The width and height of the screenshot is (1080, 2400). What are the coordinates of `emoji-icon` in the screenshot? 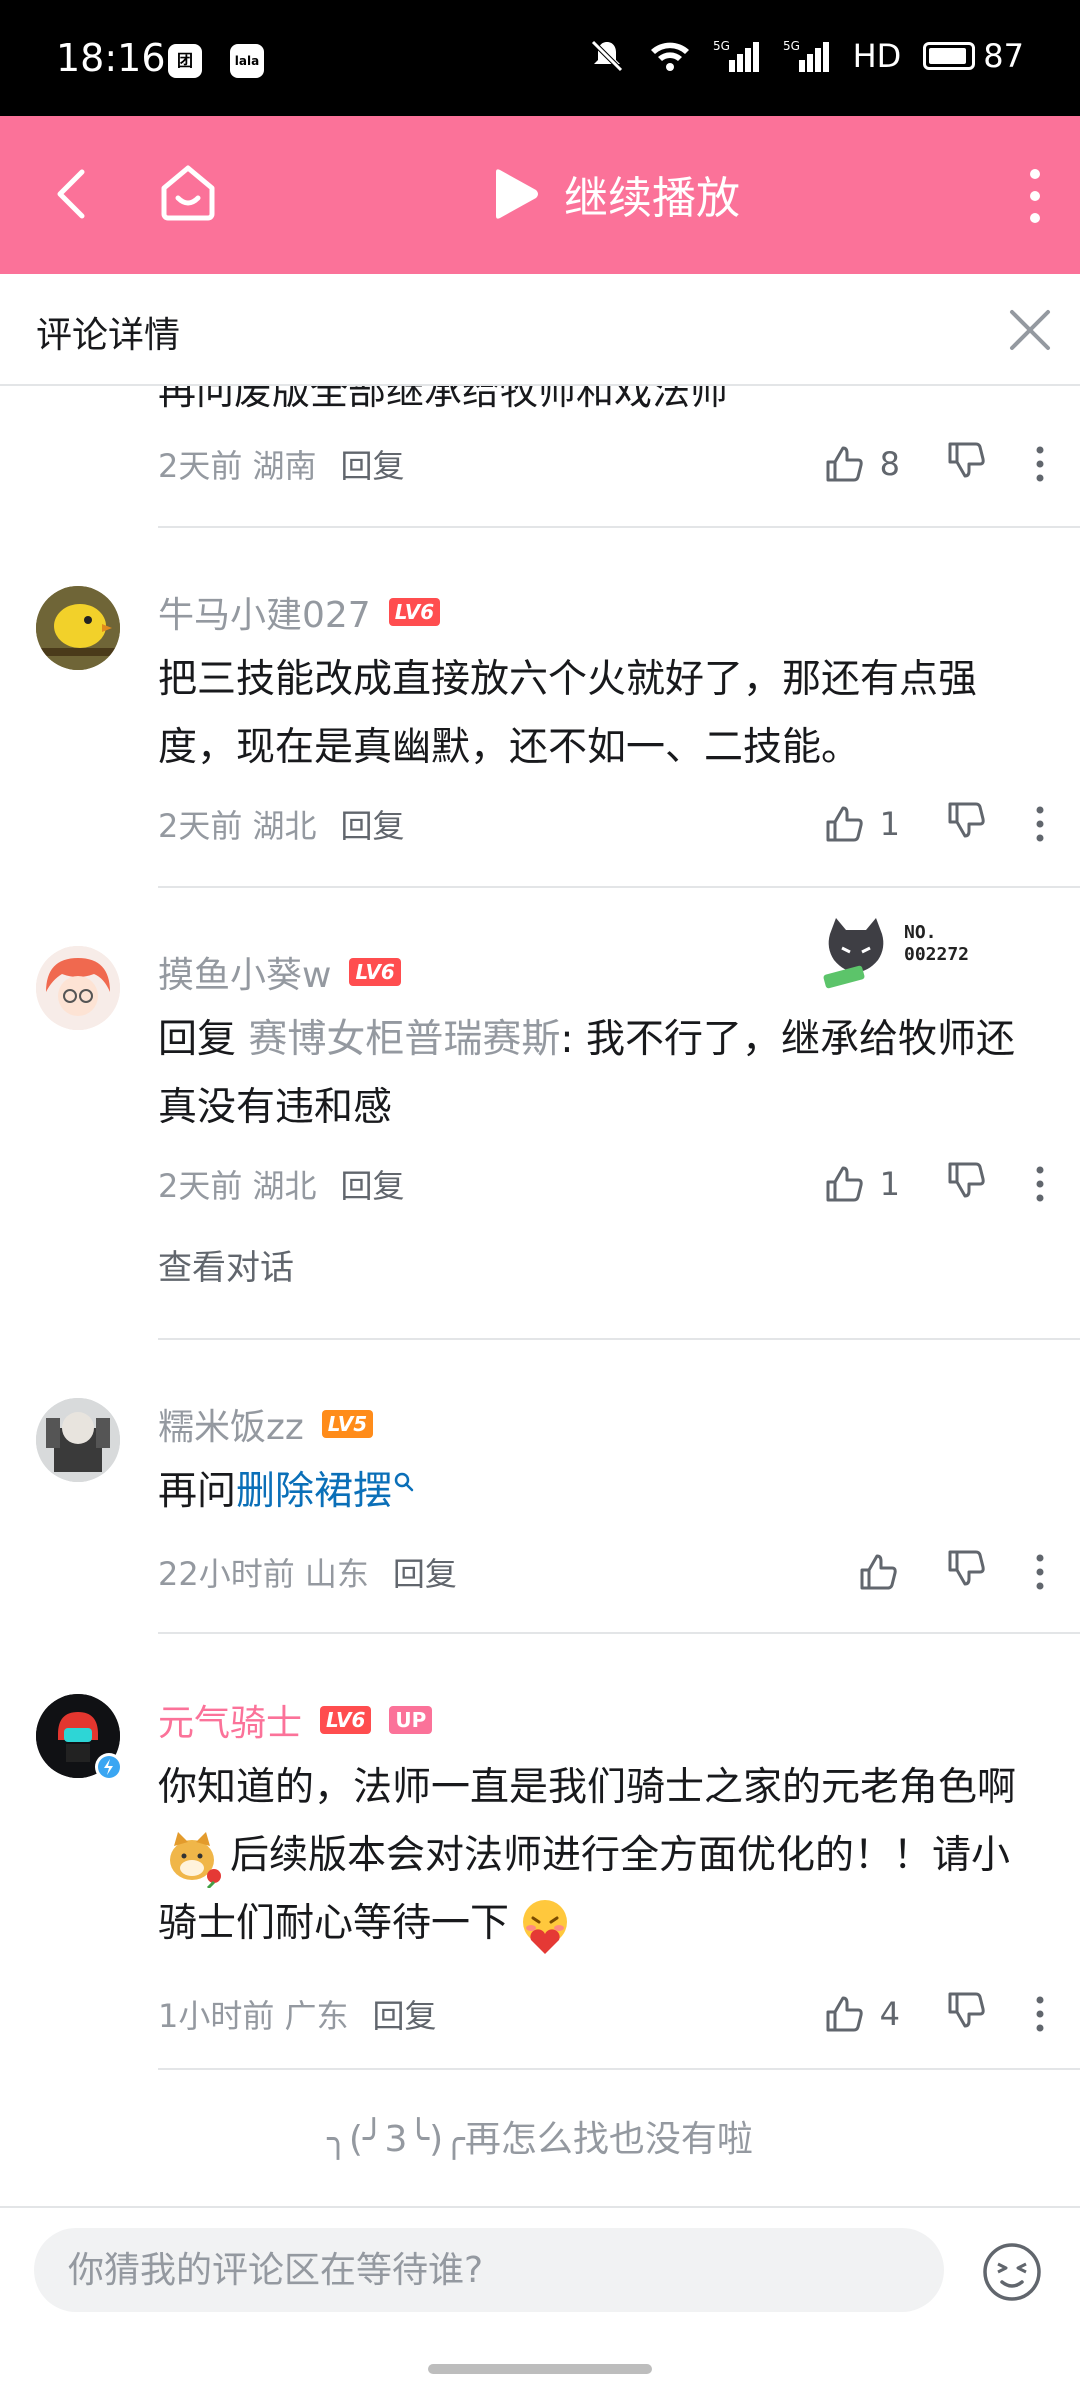 It's located at (1012, 2272).